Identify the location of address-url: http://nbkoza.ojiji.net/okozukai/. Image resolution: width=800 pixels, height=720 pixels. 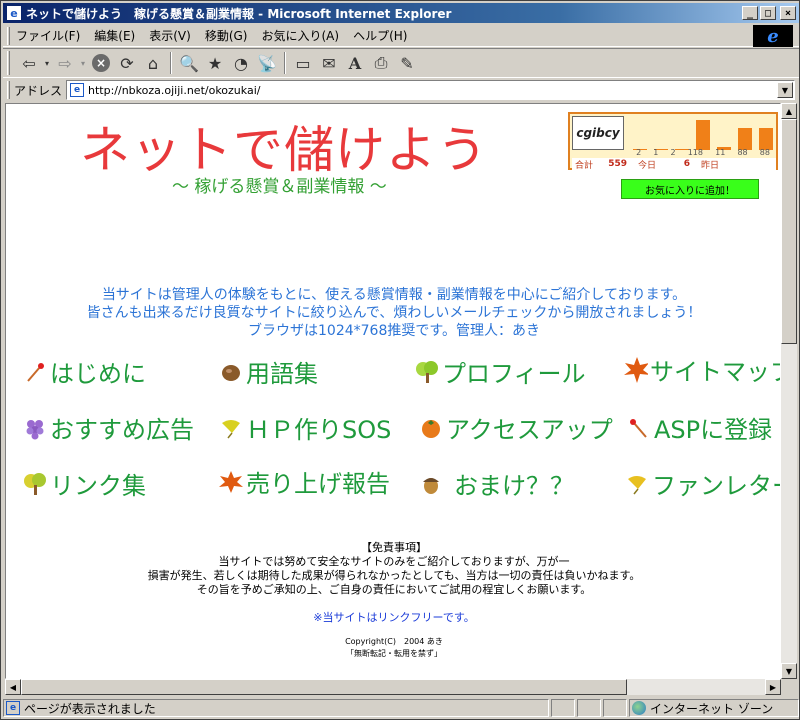
(432, 90).